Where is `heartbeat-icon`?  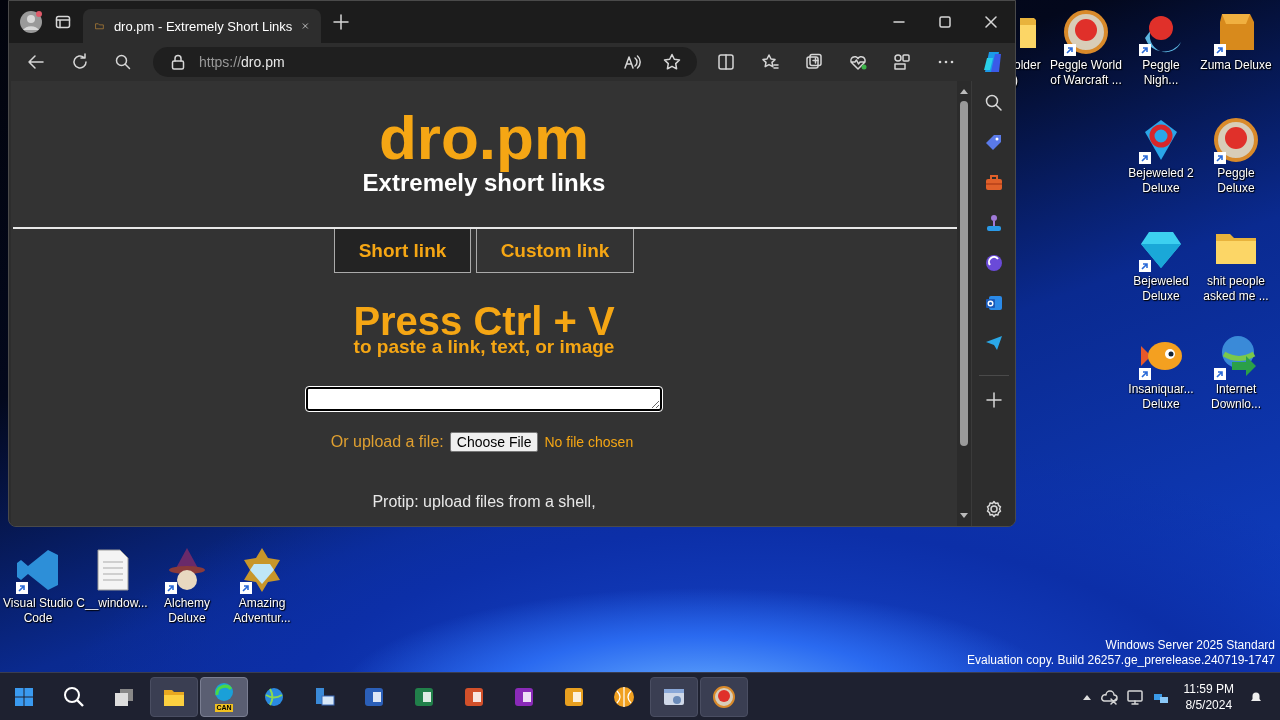 heartbeat-icon is located at coordinates (858, 62).